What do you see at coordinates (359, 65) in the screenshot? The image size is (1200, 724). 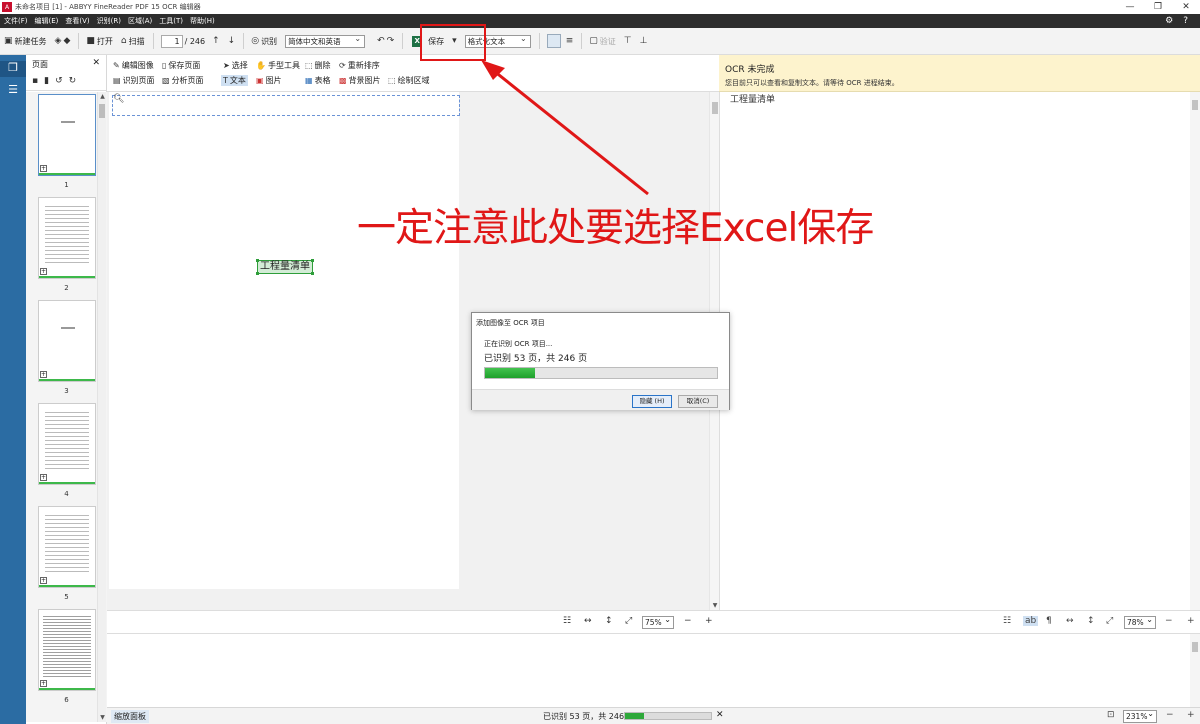 I see `reorder-button: ⟳ 重新排序` at bounding box center [359, 65].